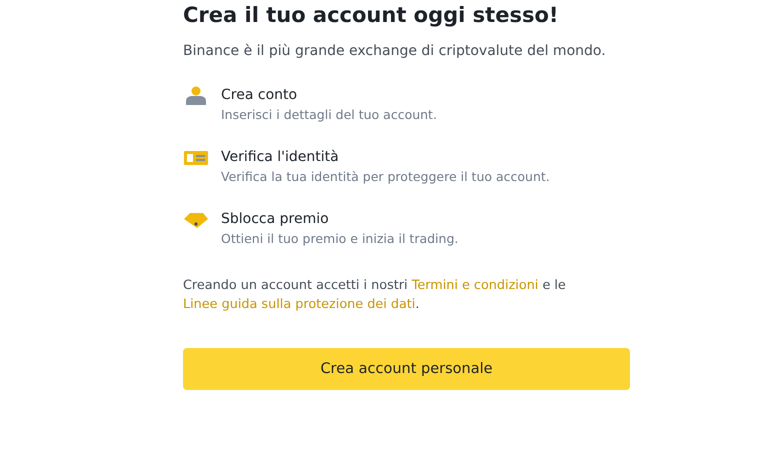 The image size is (775, 450). What do you see at coordinates (196, 158) in the screenshot?
I see `id-card-icon` at bounding box center [196, 158].